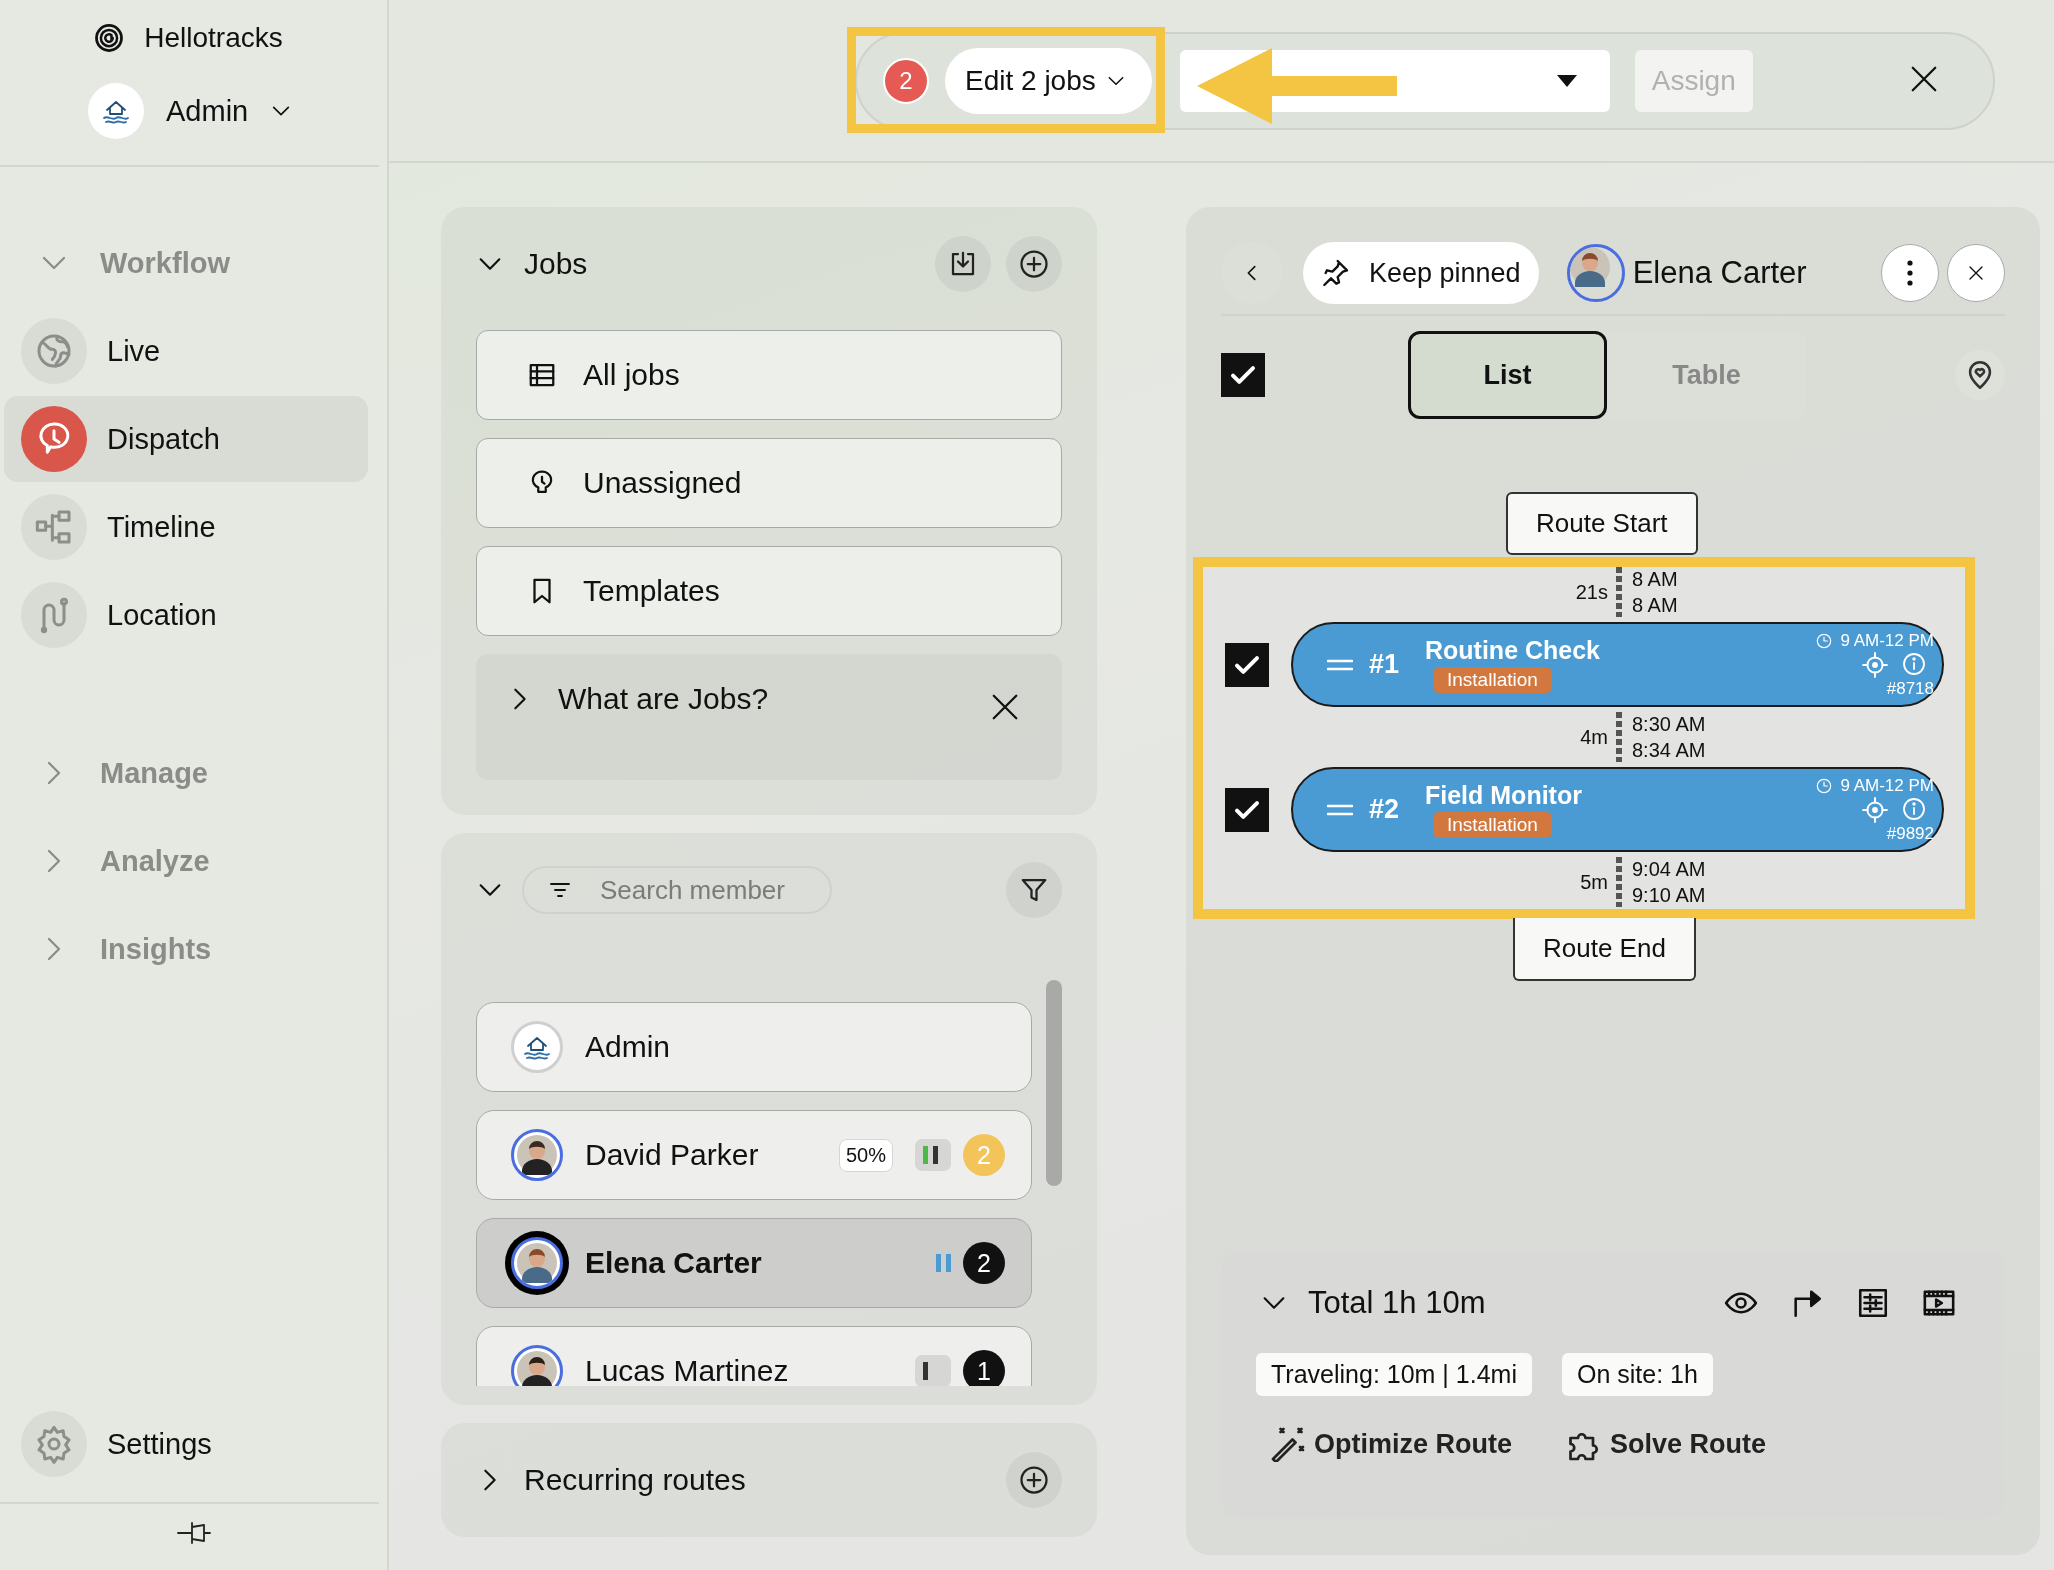 Image resolution: width=2054 pixels, height=1570 pixels. I want to click on sliders-icon, so click(1873, 1303).